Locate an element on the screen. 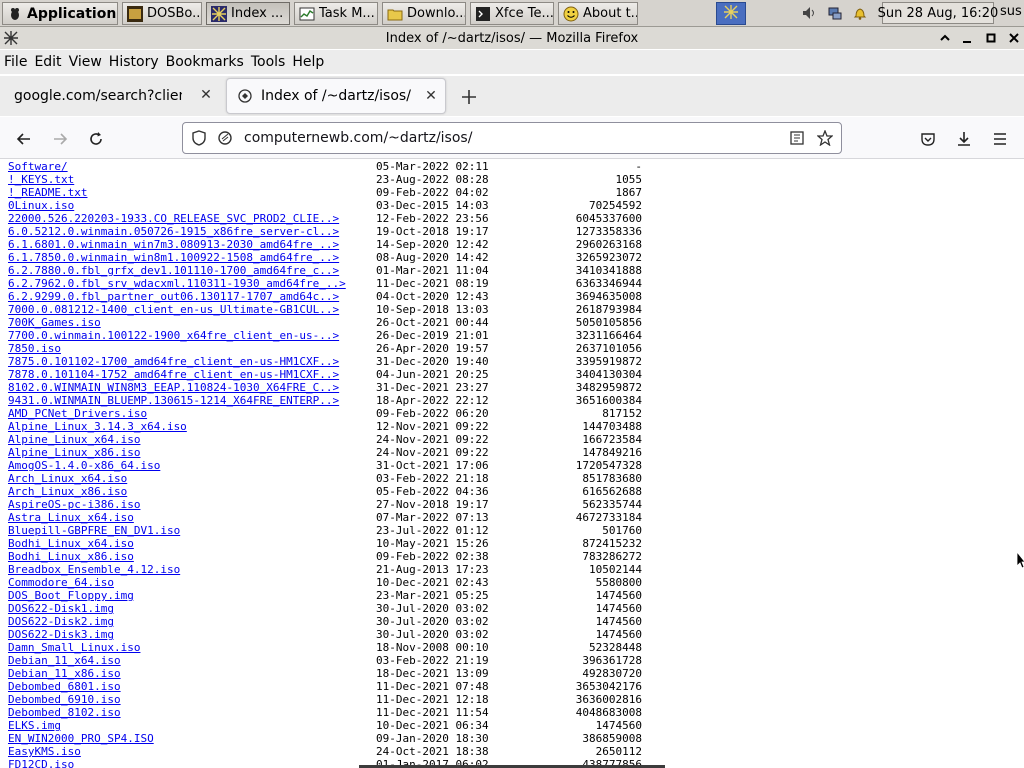 This screenshot has width=1024, height=768. file-link: AspireOS-pc-i386.iso is located at coordinates (74, 504).